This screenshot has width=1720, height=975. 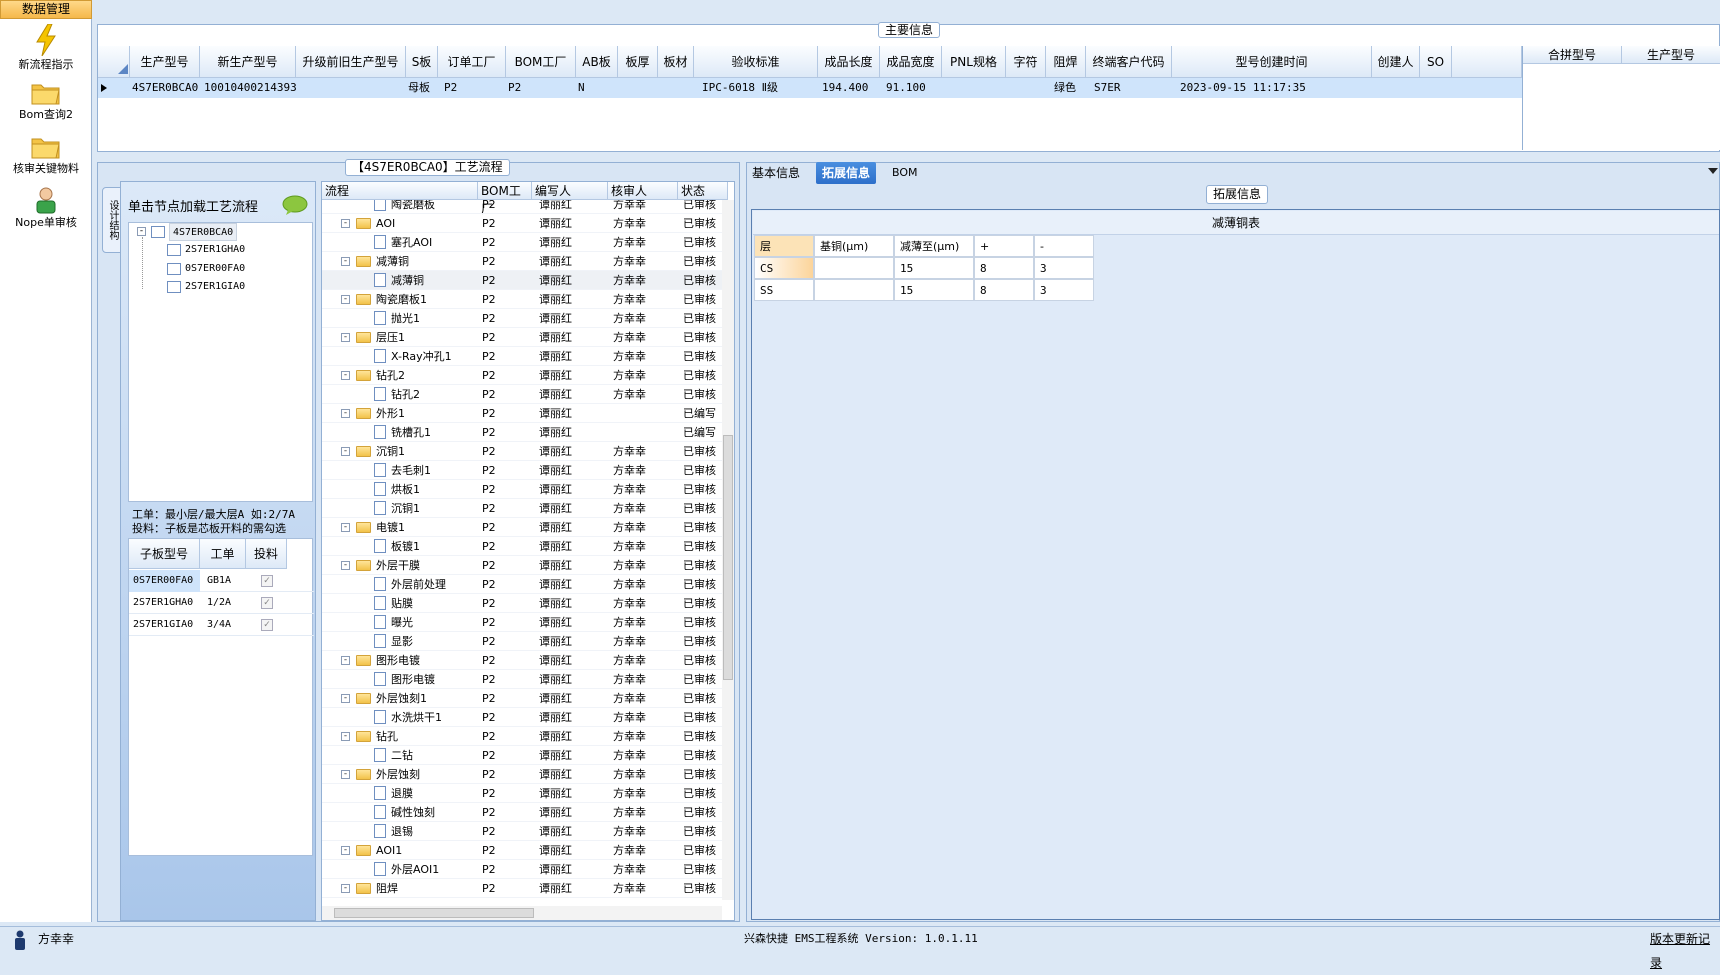 What do you see at coordinates (524, 565) in the screenshot?
I see `flow-row: - 外层干膜 P2 谭丽红 方幸幸 已审核` at bounding box center [524, 565].